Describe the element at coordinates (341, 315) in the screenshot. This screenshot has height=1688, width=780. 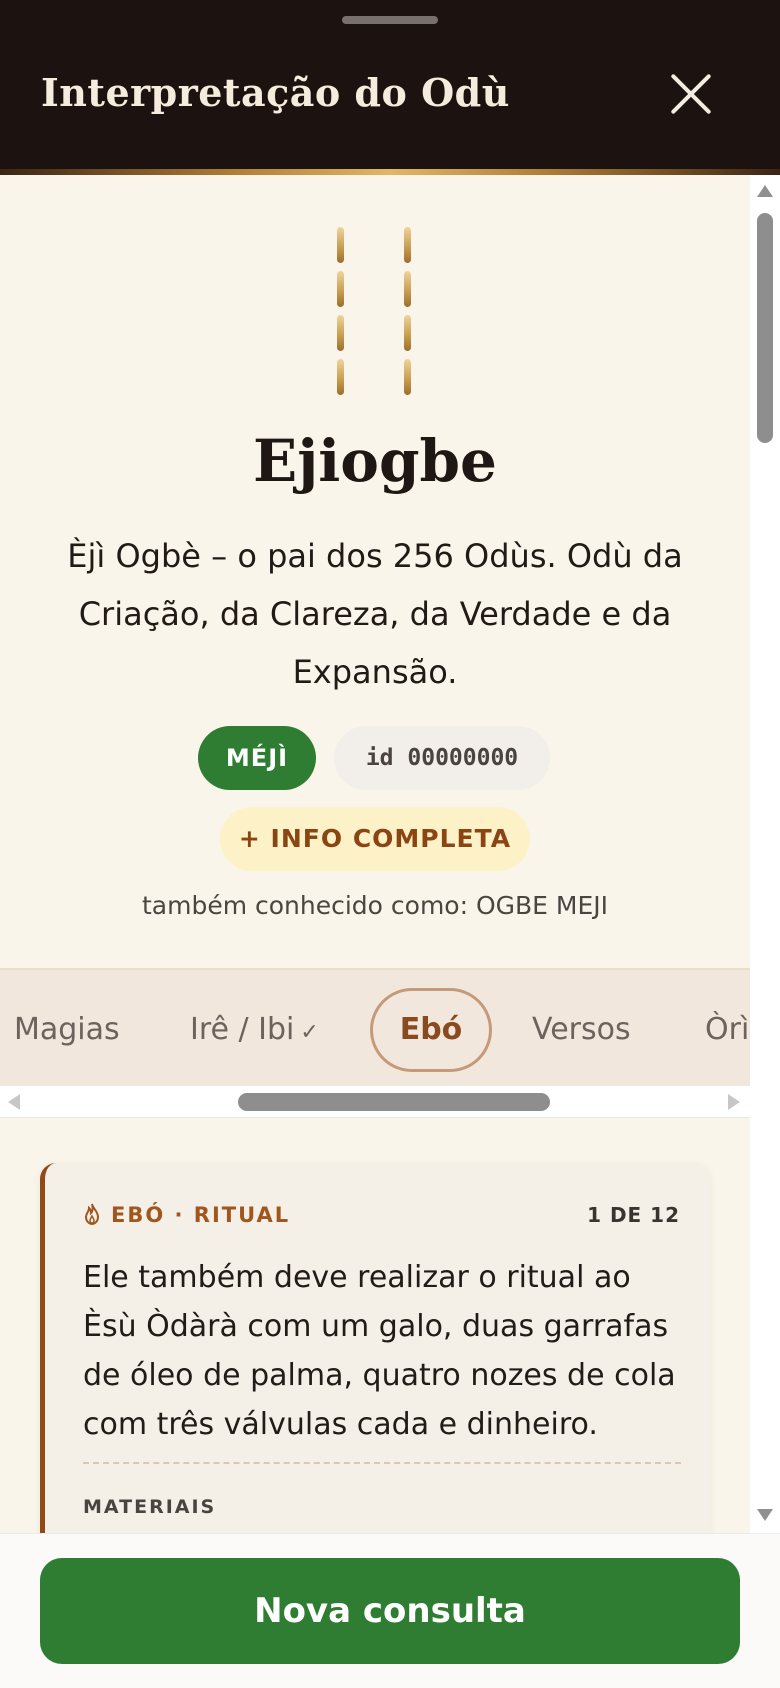
I see `odu-column-left` at that location.